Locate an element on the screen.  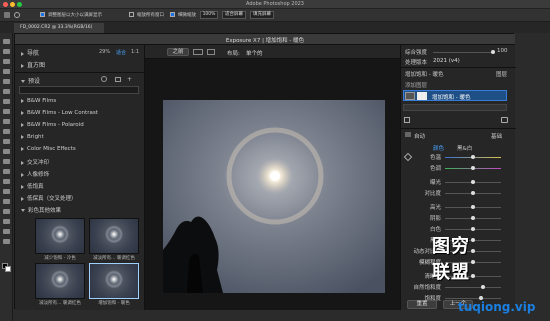
navigator-label: 导航 is located at coordinates (33, 53).